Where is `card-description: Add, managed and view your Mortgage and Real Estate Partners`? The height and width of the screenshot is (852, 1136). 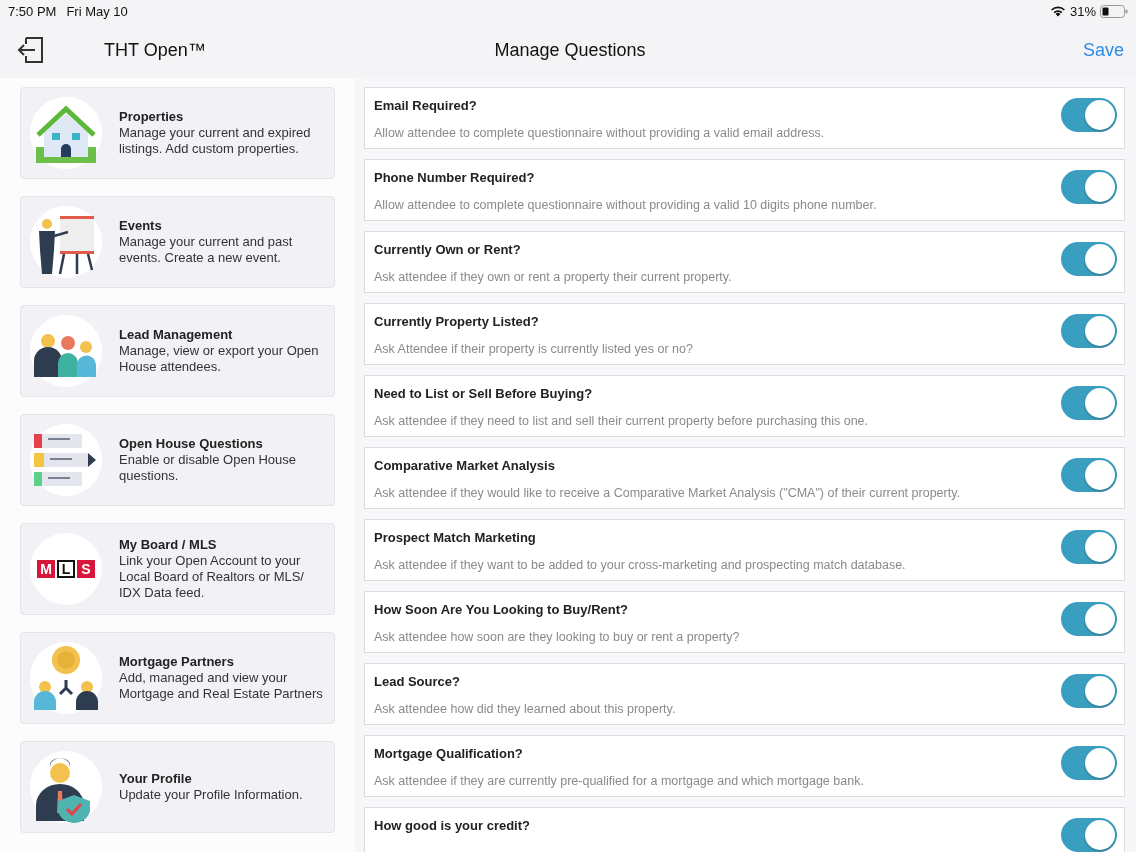
card-description: Add, managed and view your Mortgage and Real Estate Partners is located at coordinates (221, 686).